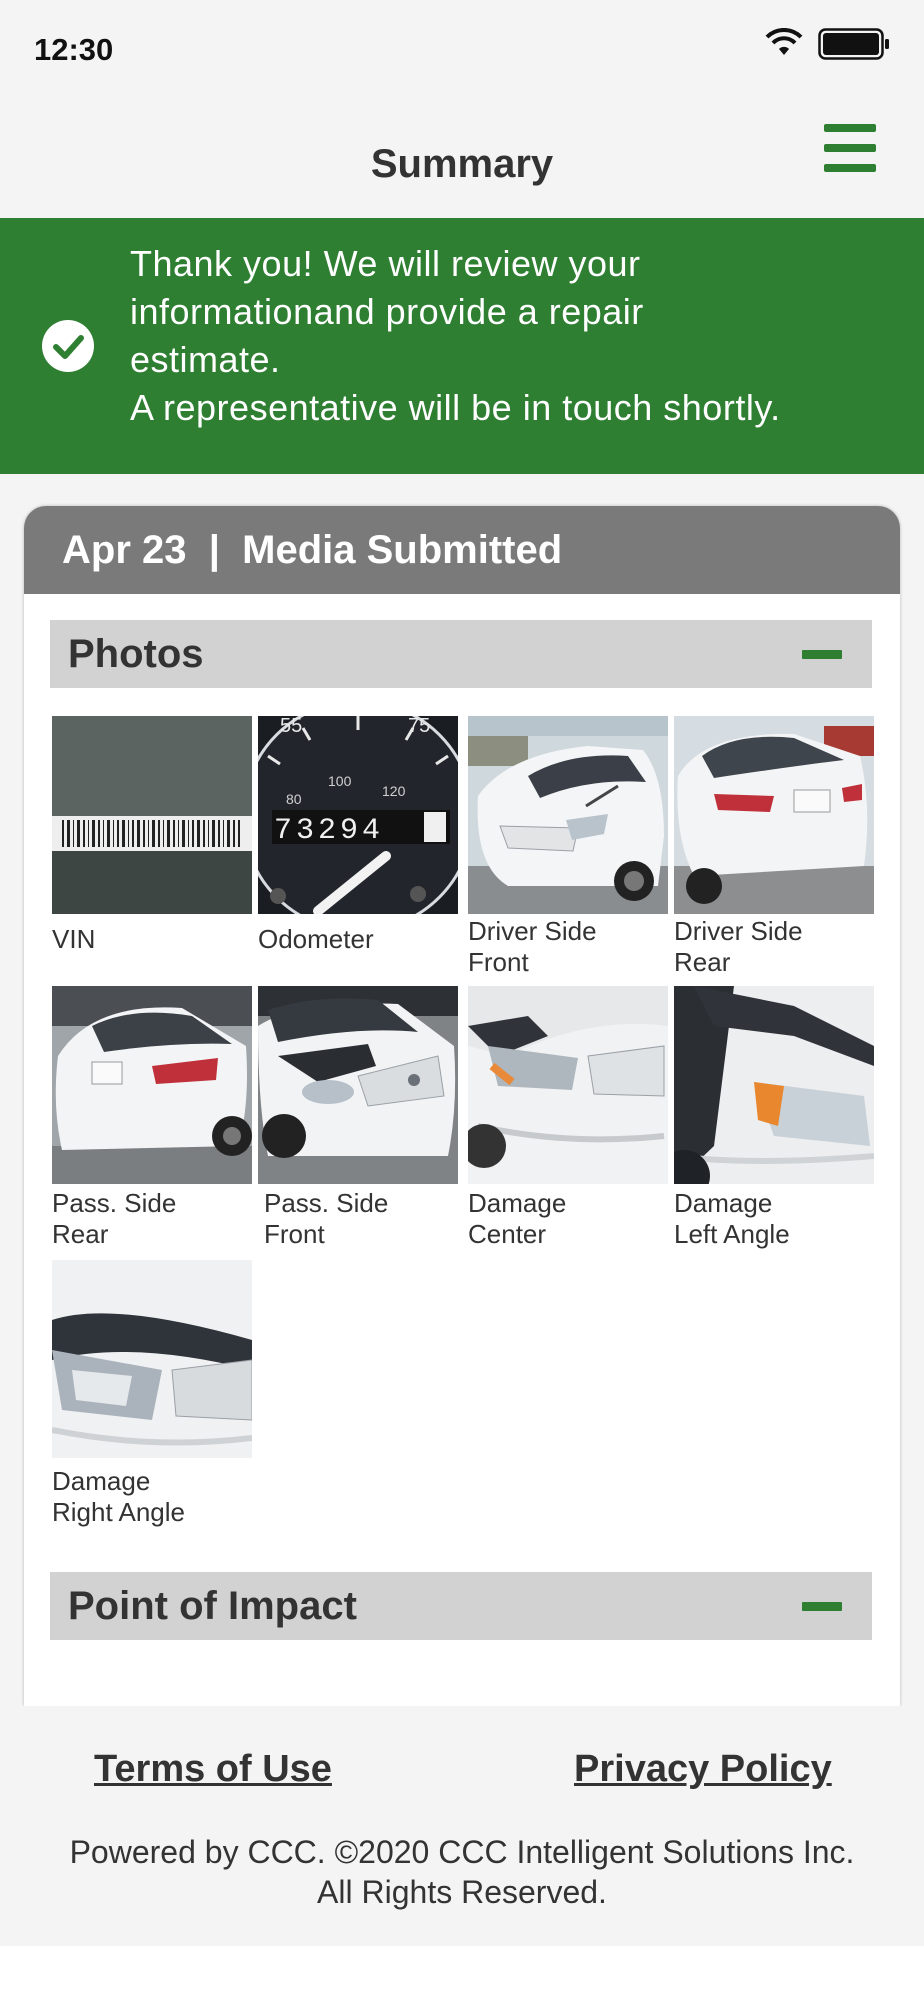 Image resolution: width=924 pixels, height=2000 pixels. What do you see at coordinates (568, 1085) in the screenshot?
I see `damage-center-photo` at bounding box center [568, 1085].